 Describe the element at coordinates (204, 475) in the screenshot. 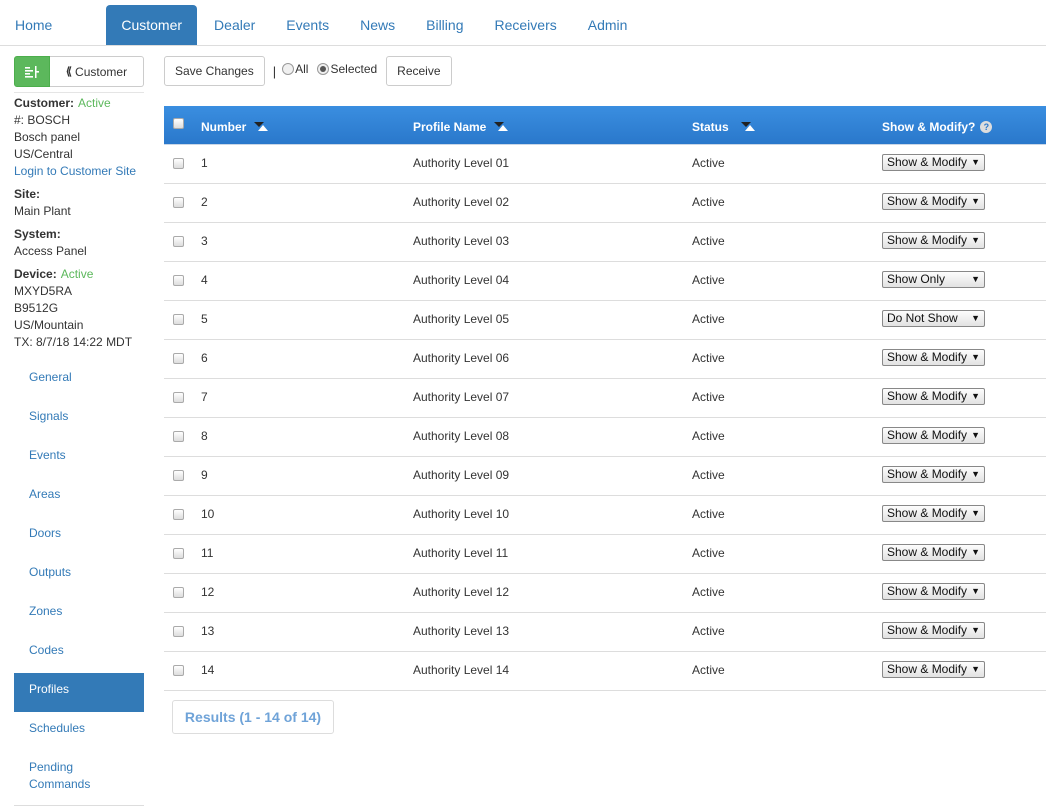

I see `row-number: 9` at that location.